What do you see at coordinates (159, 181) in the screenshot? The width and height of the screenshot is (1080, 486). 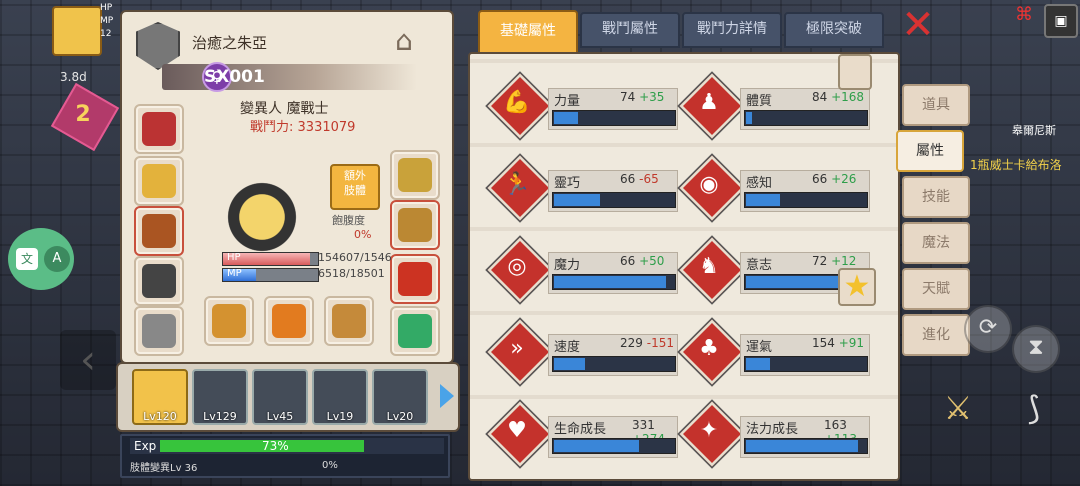 I see `equip-slot-amulet` at bounding box center [159, 181].